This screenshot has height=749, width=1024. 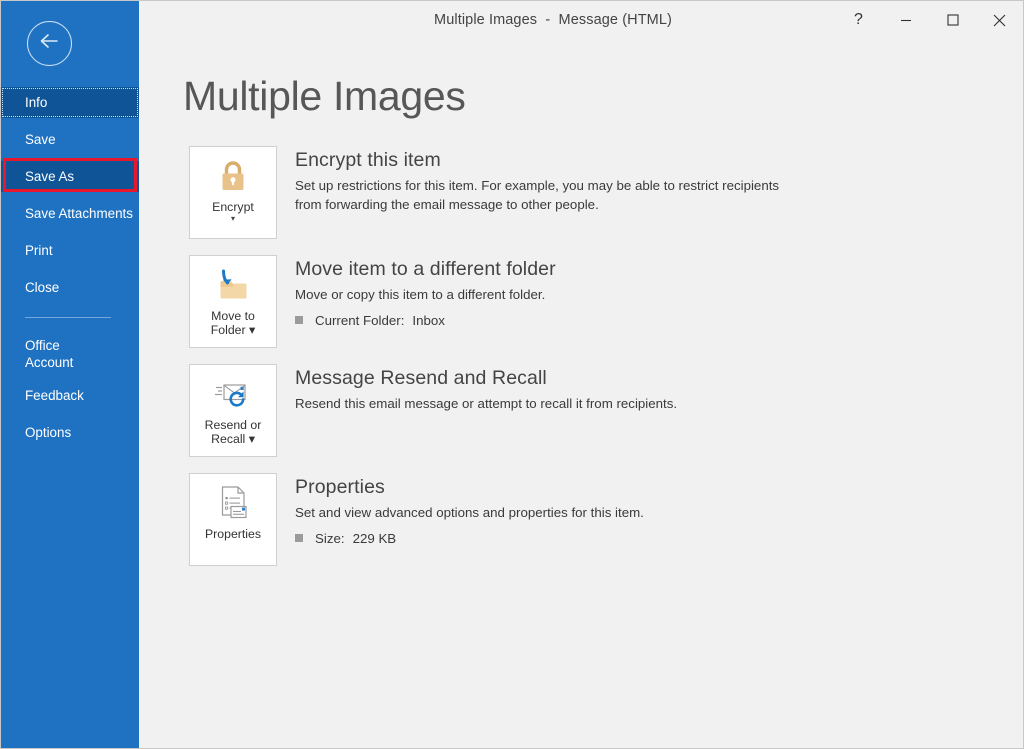 I want to click on resend-or-recall-button: Resend or Recall ▾, so click(x=233, y=410).